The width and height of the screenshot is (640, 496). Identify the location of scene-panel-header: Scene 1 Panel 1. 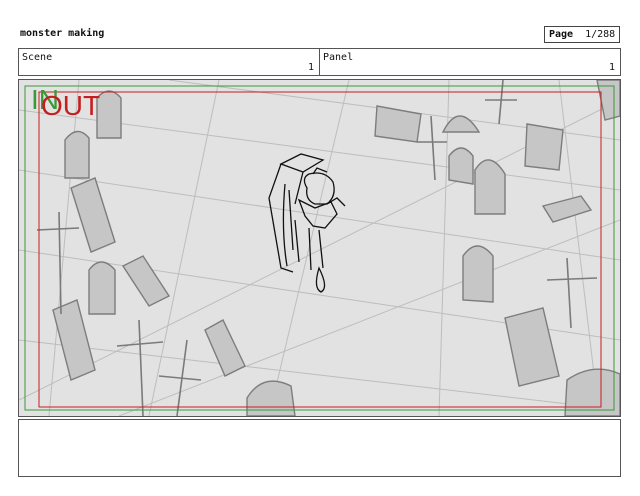
(319, 62).